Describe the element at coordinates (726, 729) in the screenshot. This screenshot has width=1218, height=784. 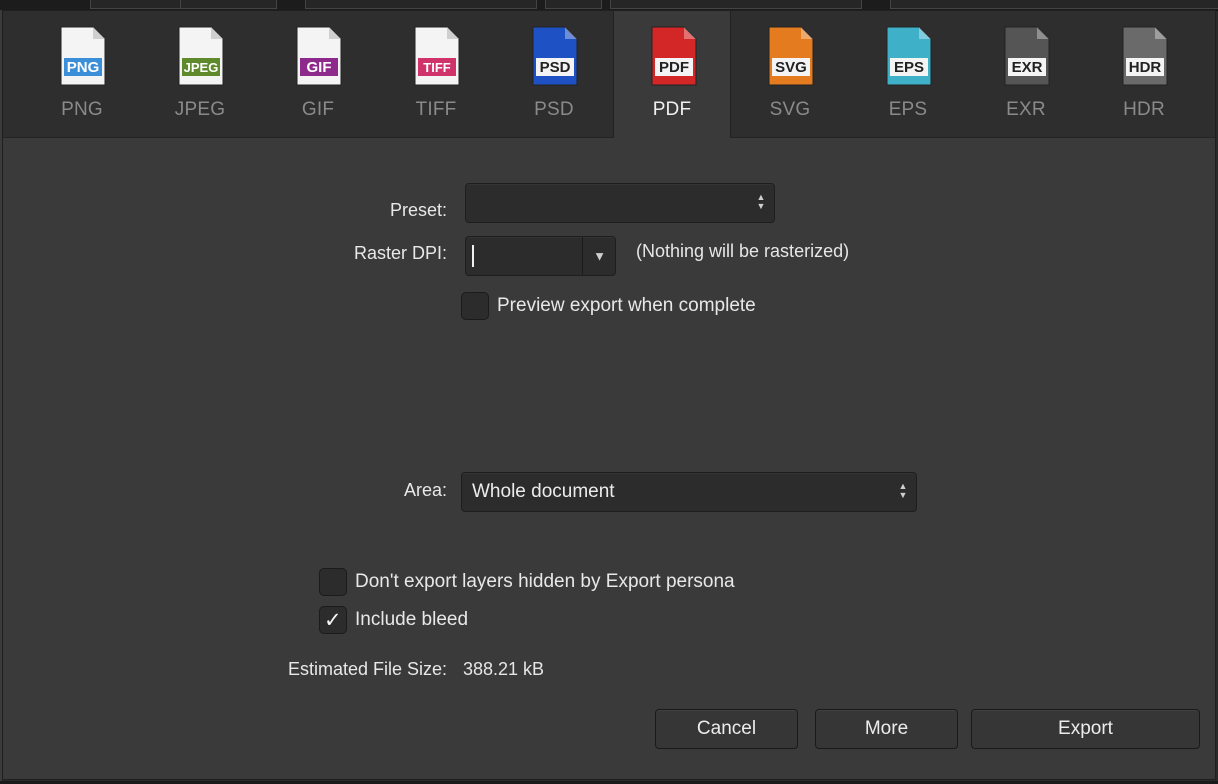
I see `cancel-button: Cancel` at that location.